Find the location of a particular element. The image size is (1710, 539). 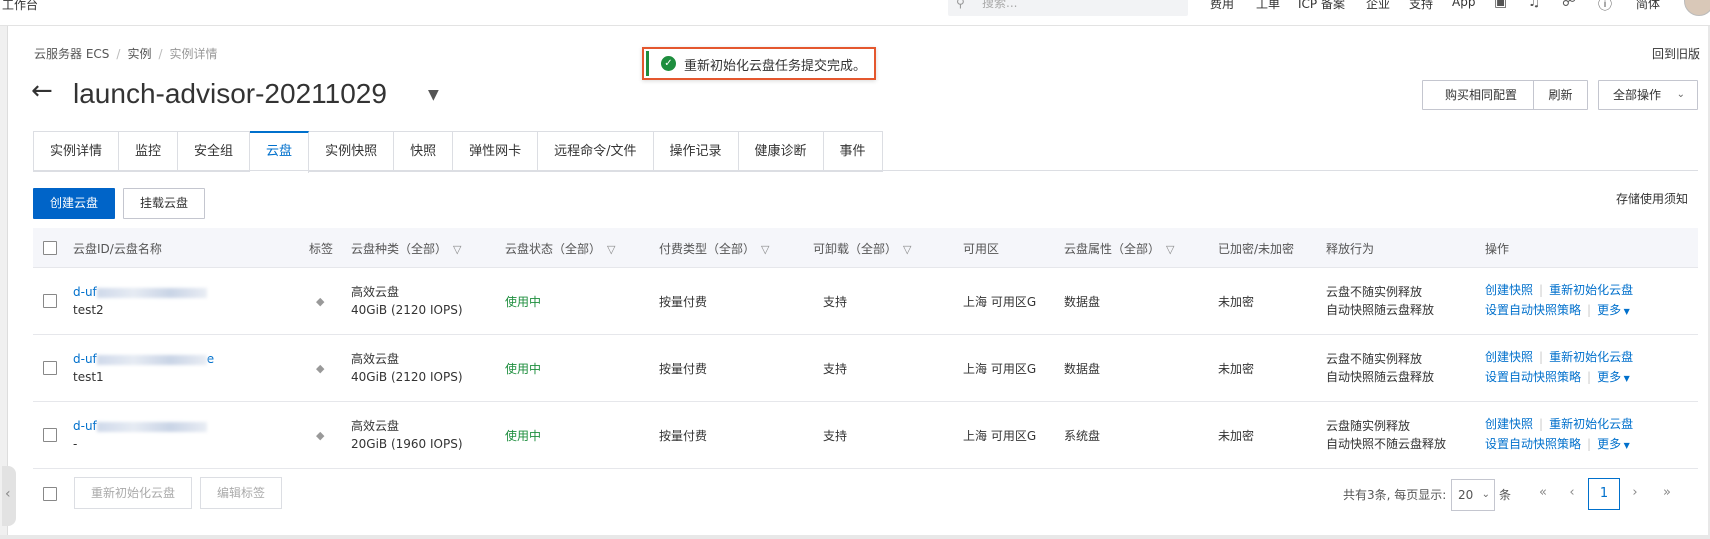

help-icon: ⓘ is located at coordinates (1605, 7).